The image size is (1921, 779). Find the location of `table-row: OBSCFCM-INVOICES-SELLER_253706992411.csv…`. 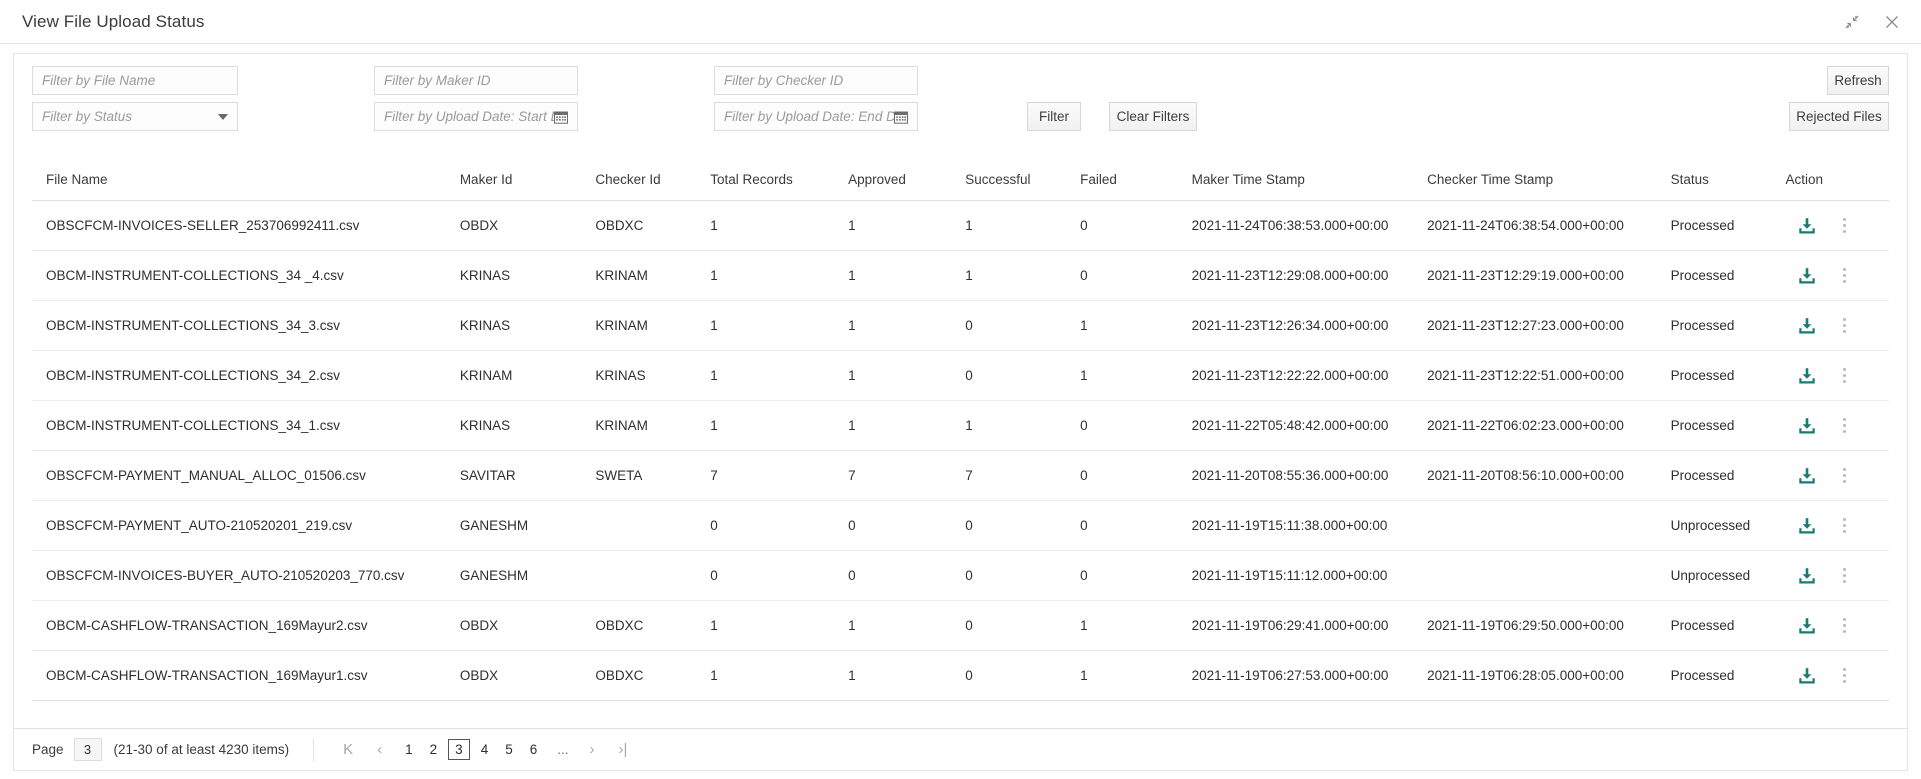

table-row: OBSCFCM-INVOICES-SELLER_253706992411.csv… is located at coordinates (960, 225).